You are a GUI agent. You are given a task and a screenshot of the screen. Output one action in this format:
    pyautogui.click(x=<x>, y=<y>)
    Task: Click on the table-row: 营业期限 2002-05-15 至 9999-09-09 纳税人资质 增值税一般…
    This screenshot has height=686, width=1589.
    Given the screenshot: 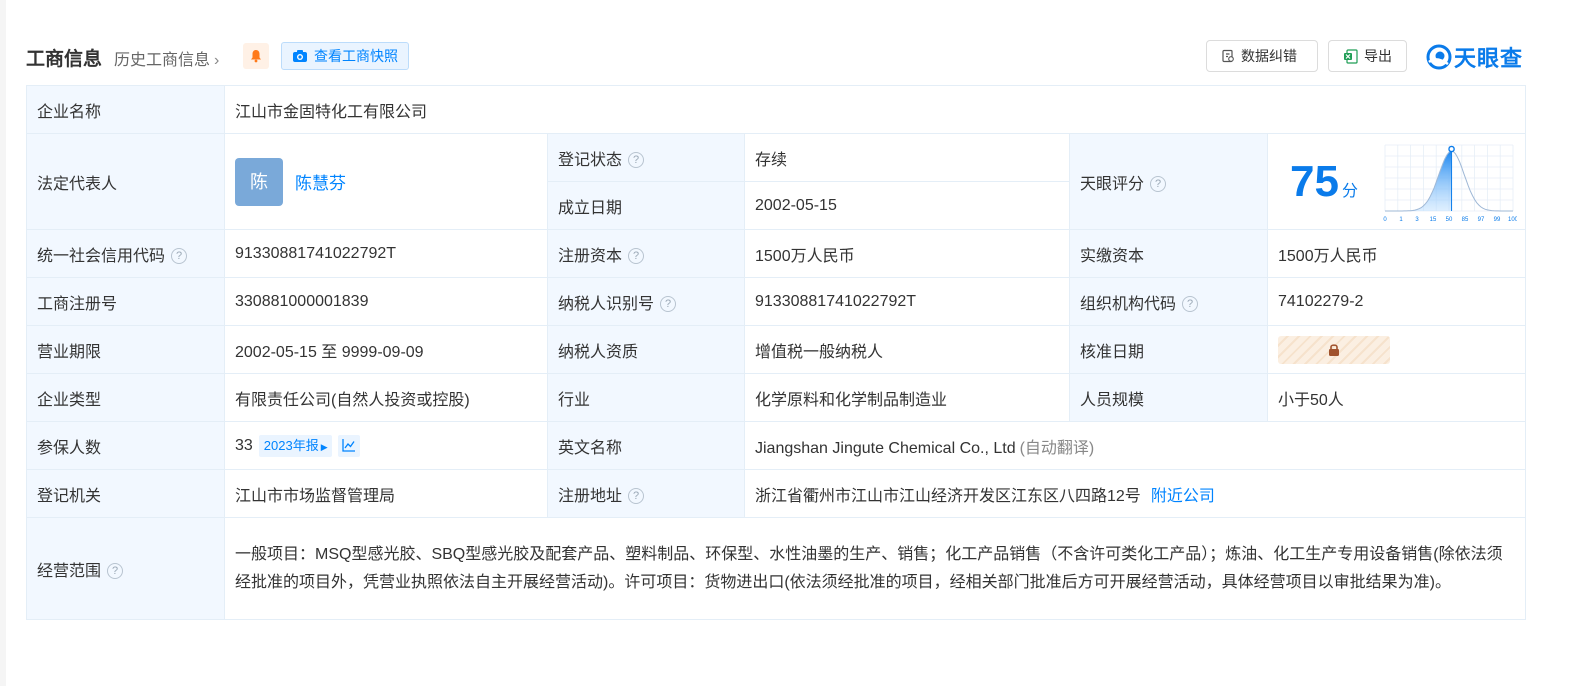 What is the action you would take?
    pyautogui.click(x=776, y=349)
    